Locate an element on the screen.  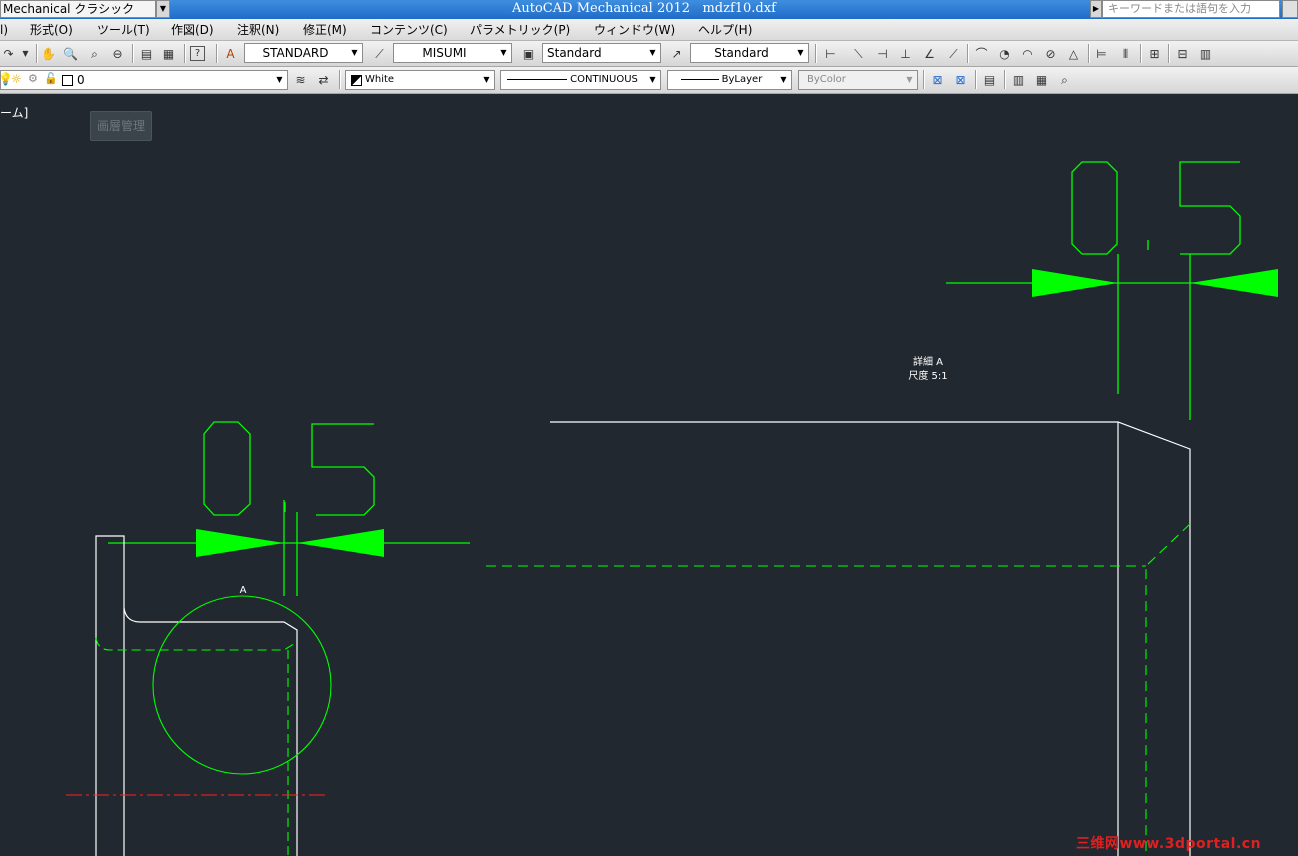
properties-icon: ▤ is located at coordinates (146, 53).